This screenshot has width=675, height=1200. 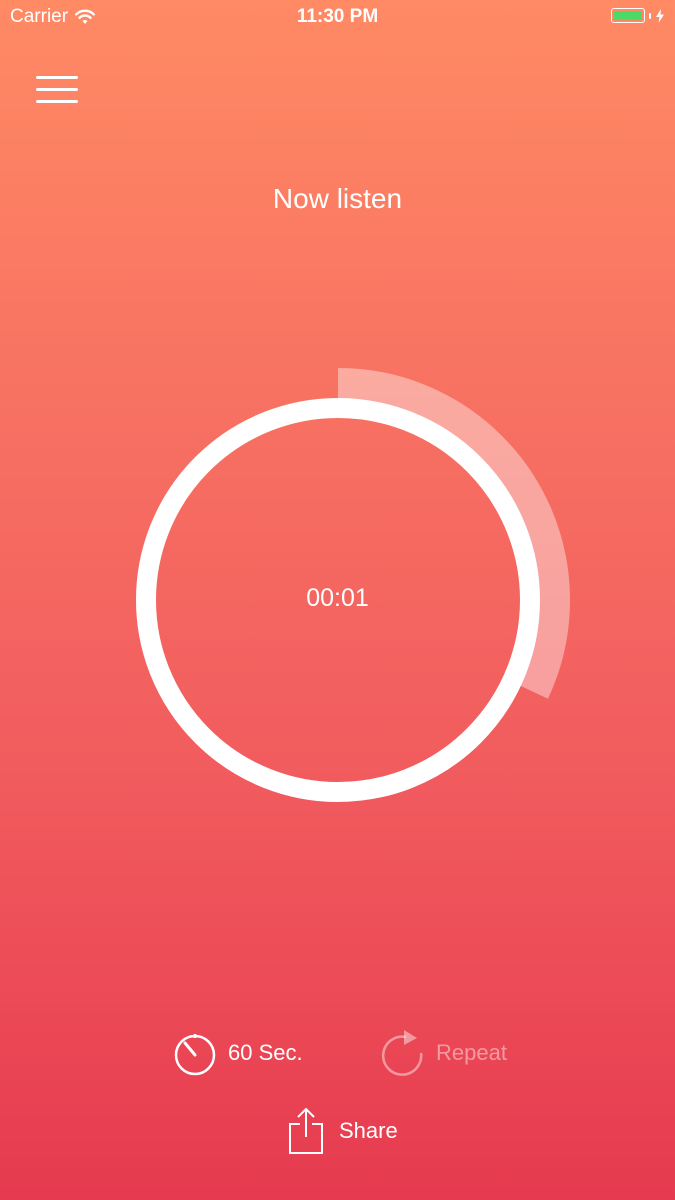 I want to click on battery-level, so click(x=628, y=15).